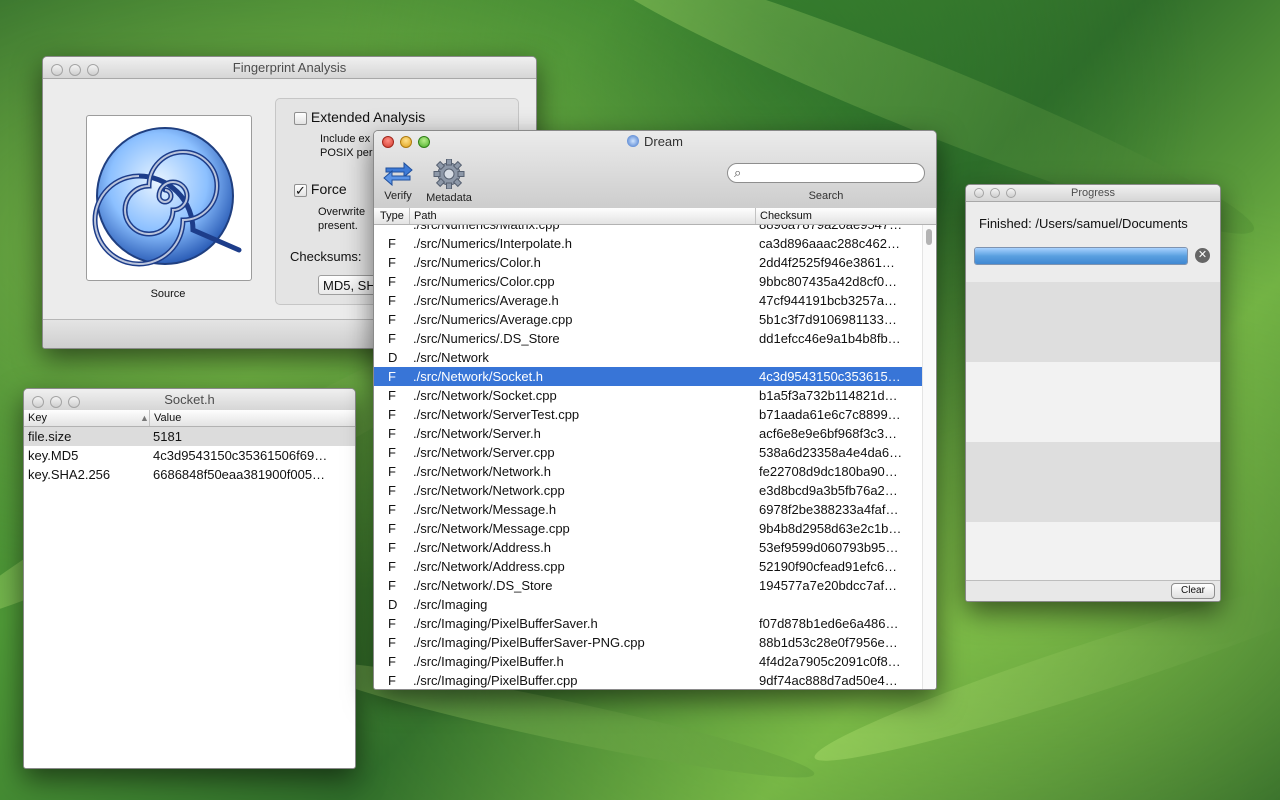  What do you see at coordinates (1202, 255) in the screenshot?
I see `cancel-icon: ✕` at bounding box center [1202, 255].